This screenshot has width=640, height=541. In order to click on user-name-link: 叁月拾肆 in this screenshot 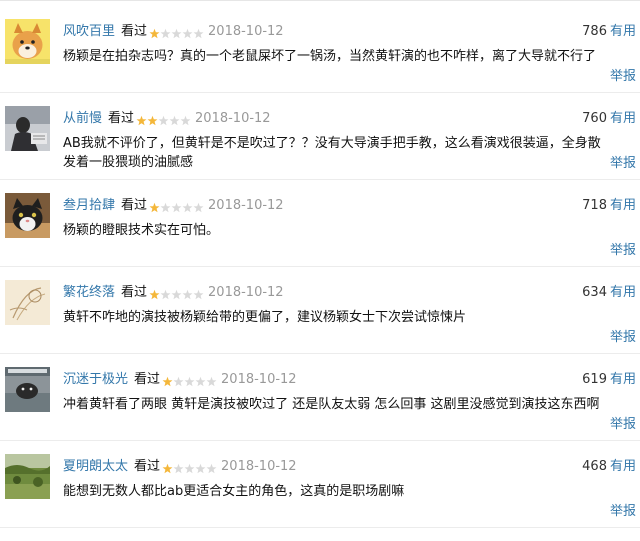, I will do `click(89, 205)`.